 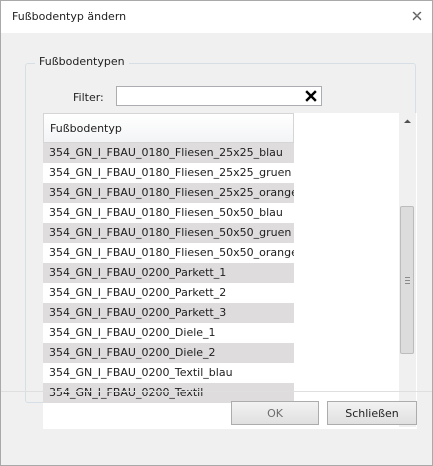 What do you see at coordinates (168, 313) in the screenshot?
I see `list-item: 354_GN_I_FBAU_0200_Parkett_3` at bounding box center [168, 313].